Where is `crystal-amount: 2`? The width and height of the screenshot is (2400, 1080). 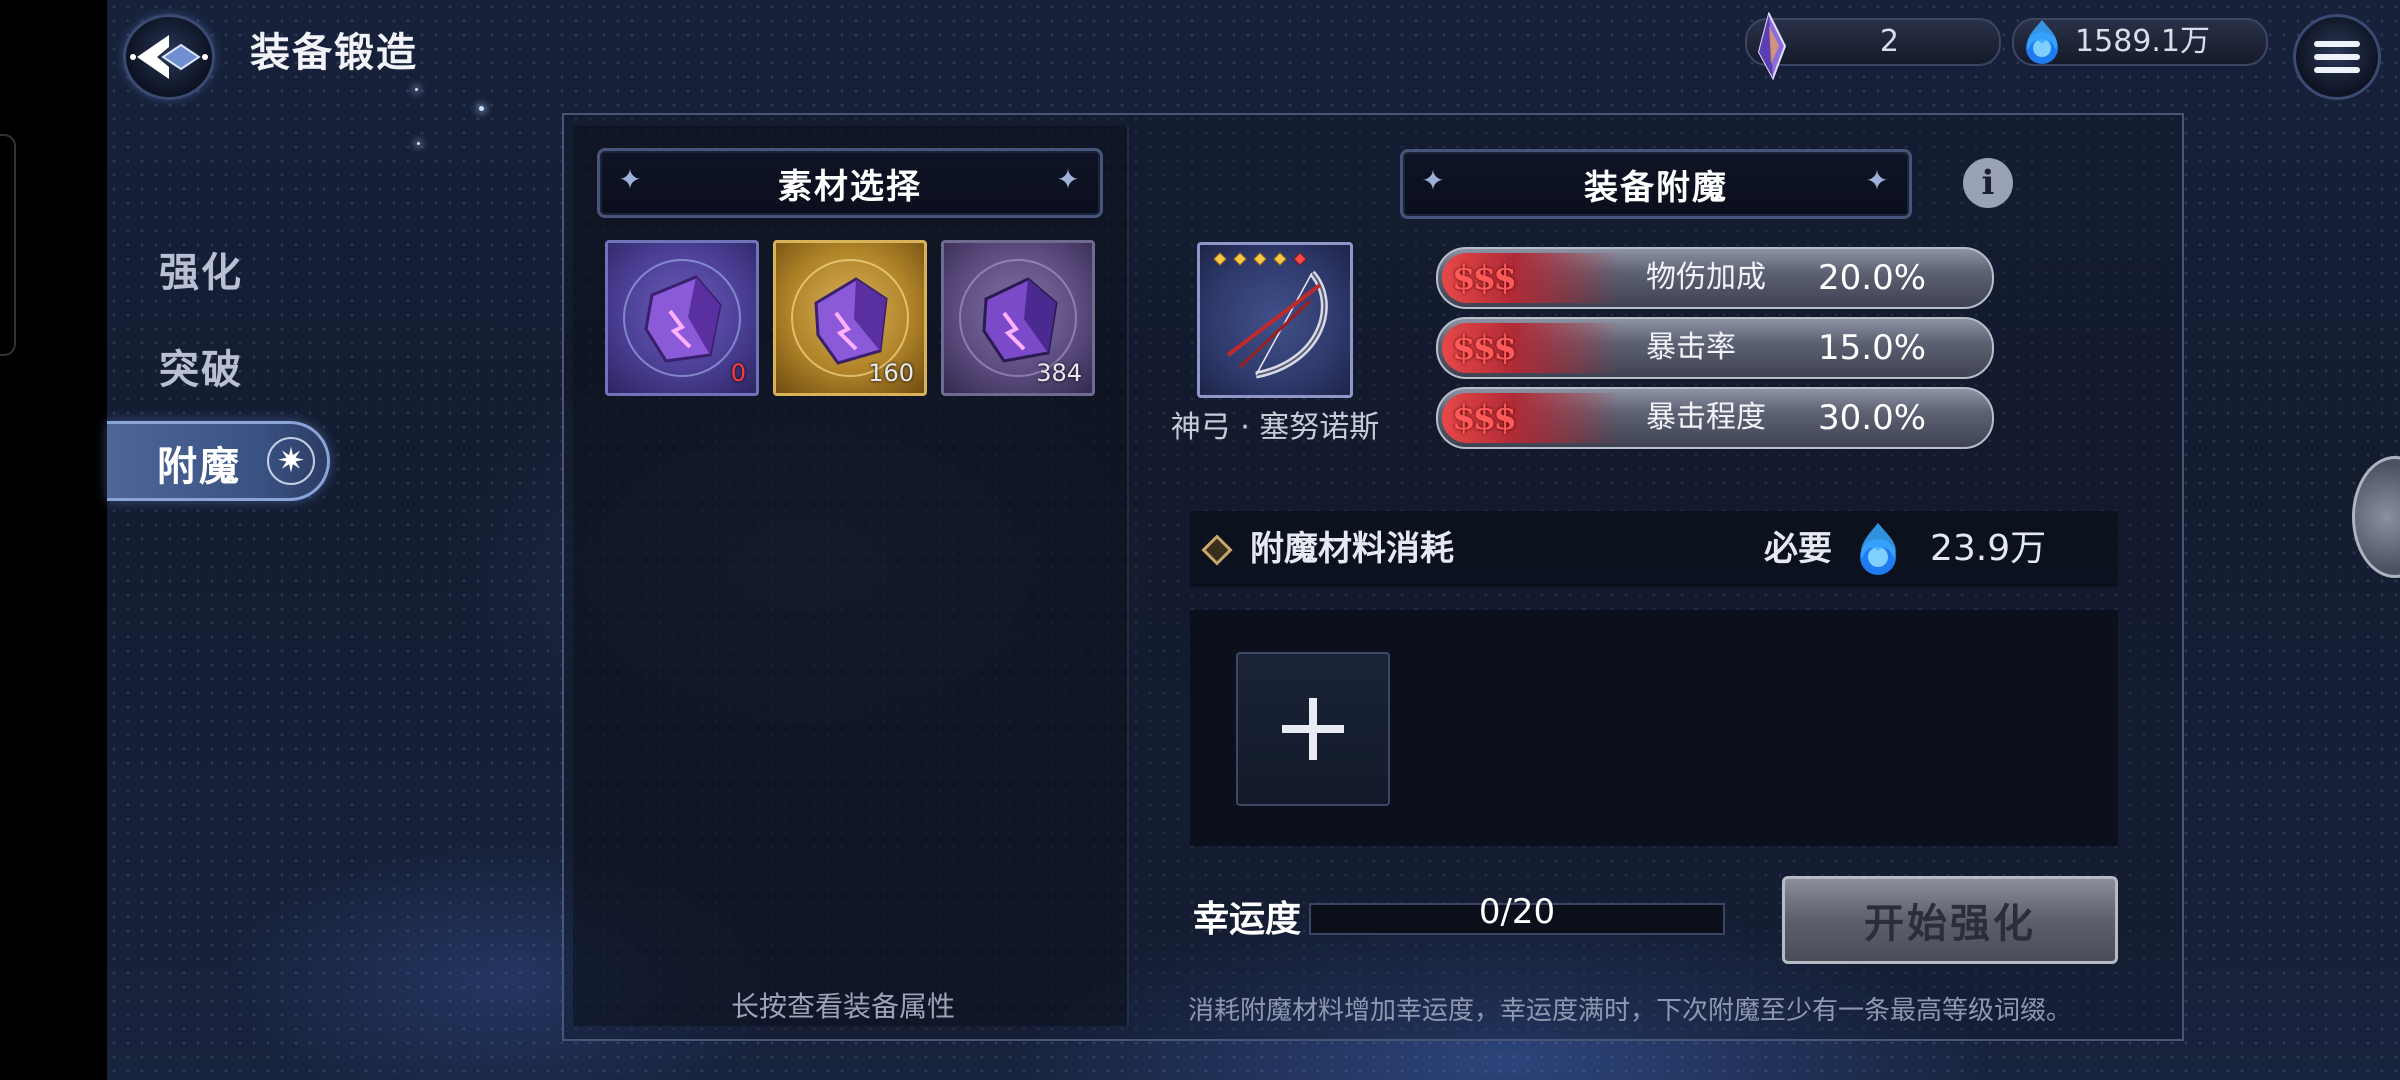
crystal-amount: 2 is located at coordinates (1889, 41).